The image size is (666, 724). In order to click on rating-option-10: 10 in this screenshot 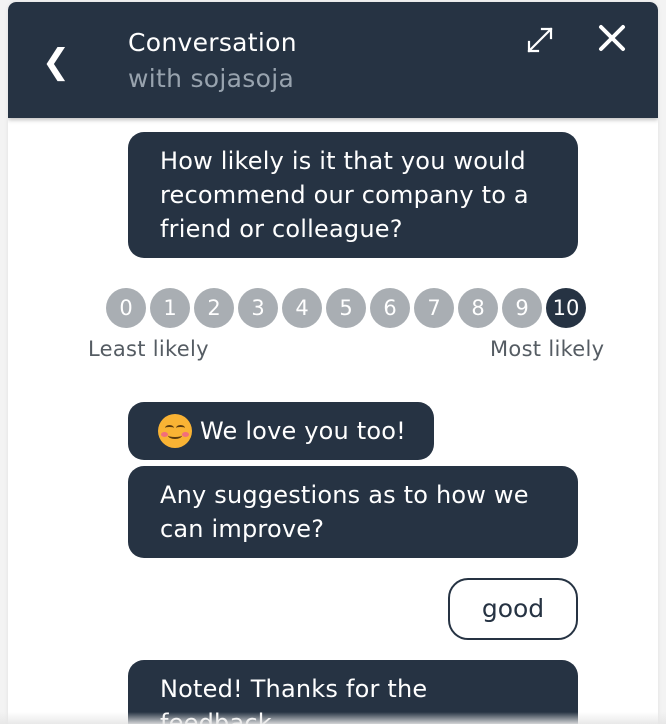, I will do `click(566, 308)`.